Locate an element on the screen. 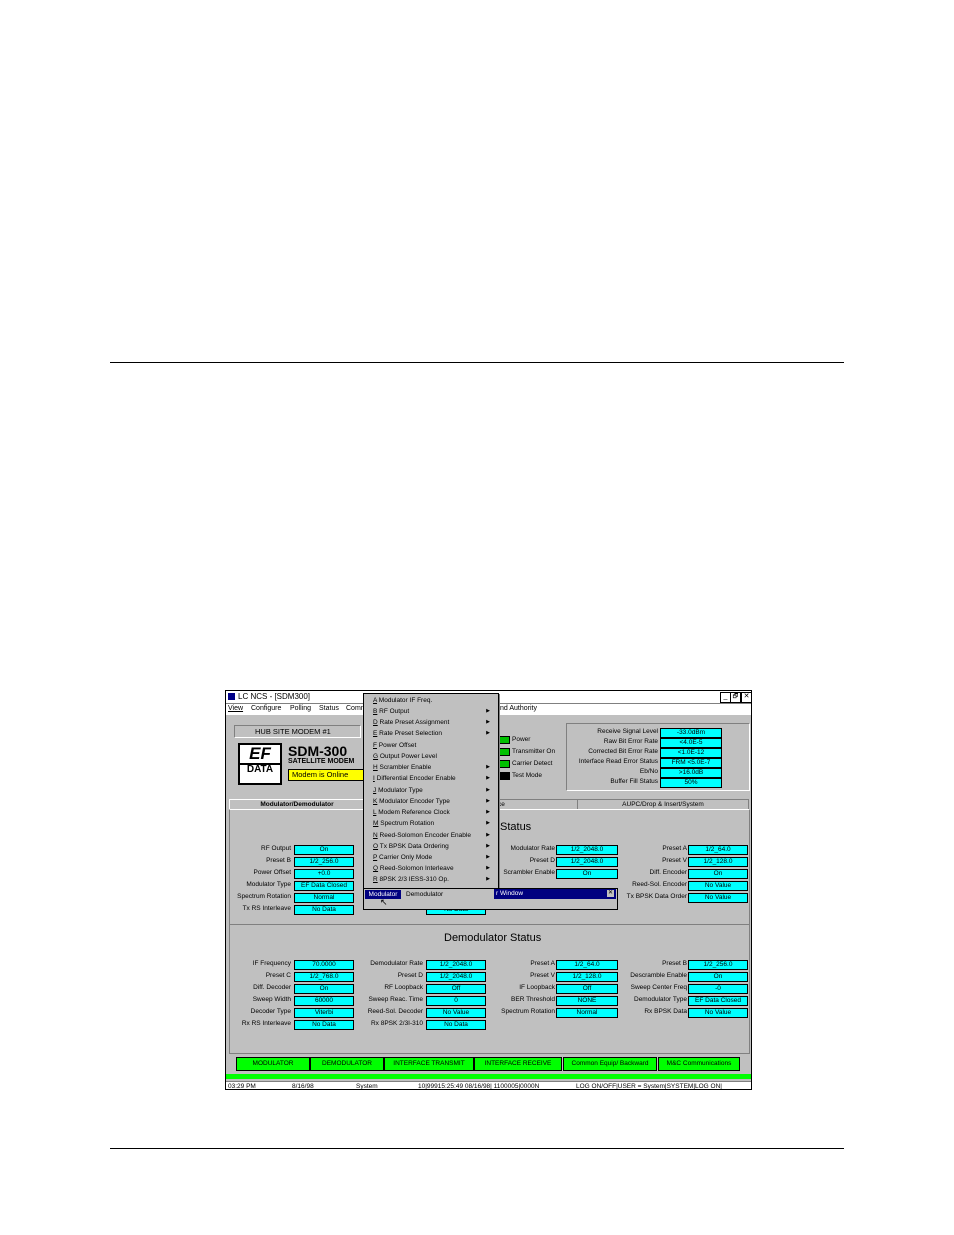  menu-view: View is located at coordinates (235, 708).